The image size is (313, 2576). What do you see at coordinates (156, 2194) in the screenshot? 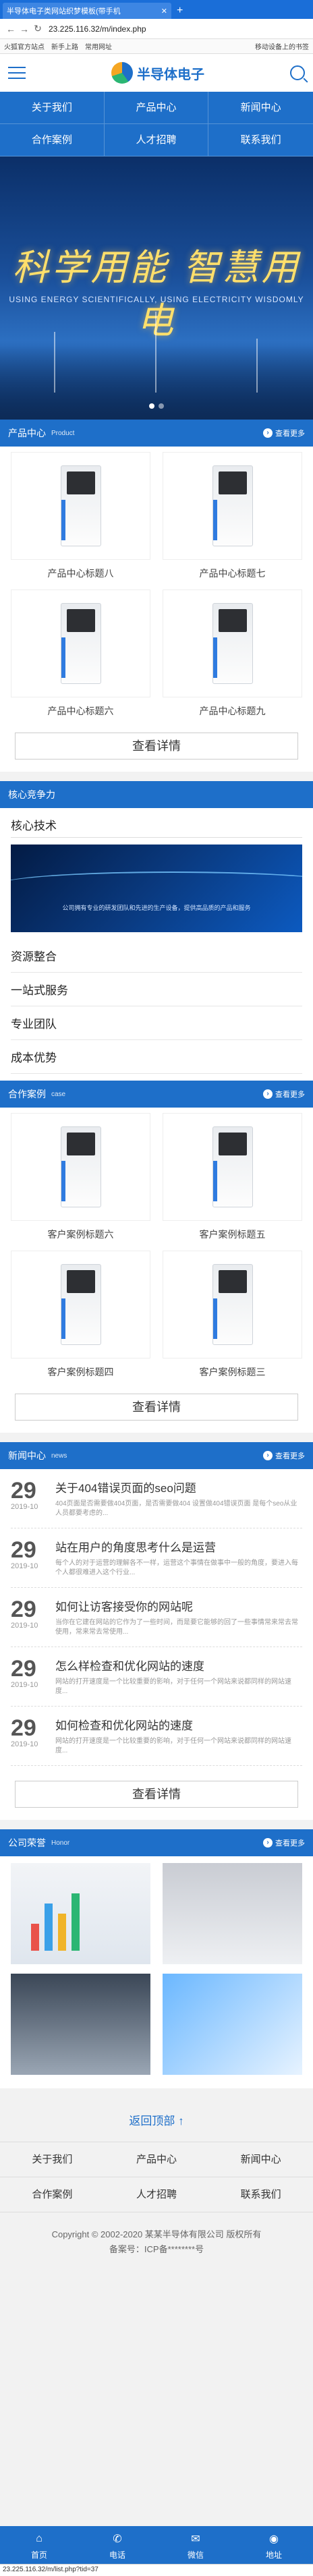
I see `footer-nav-item: 人才招聘` at bounding box center [156, 2194].